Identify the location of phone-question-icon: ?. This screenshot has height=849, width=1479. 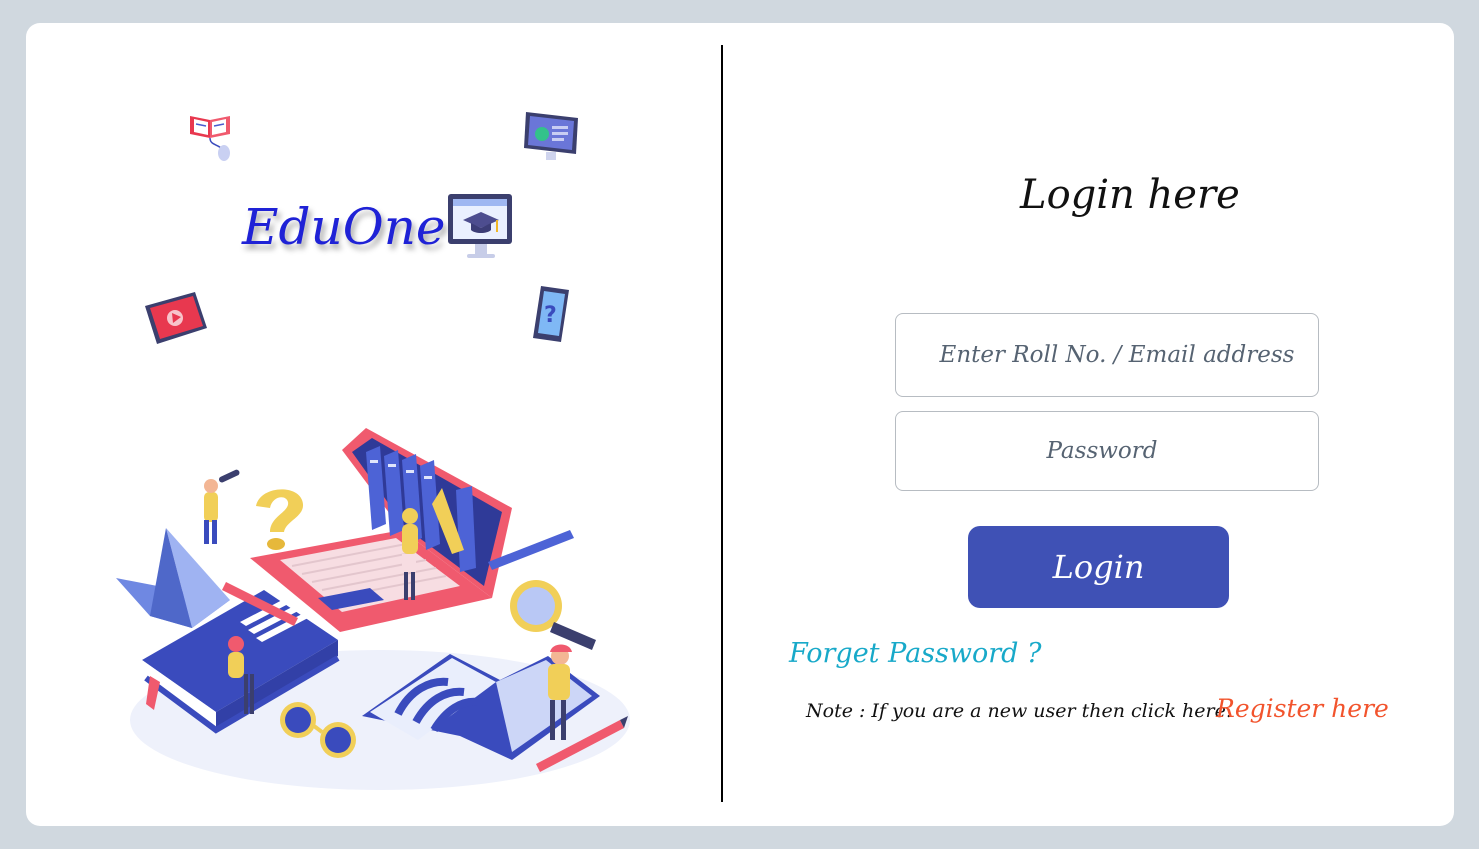
(551, 314).